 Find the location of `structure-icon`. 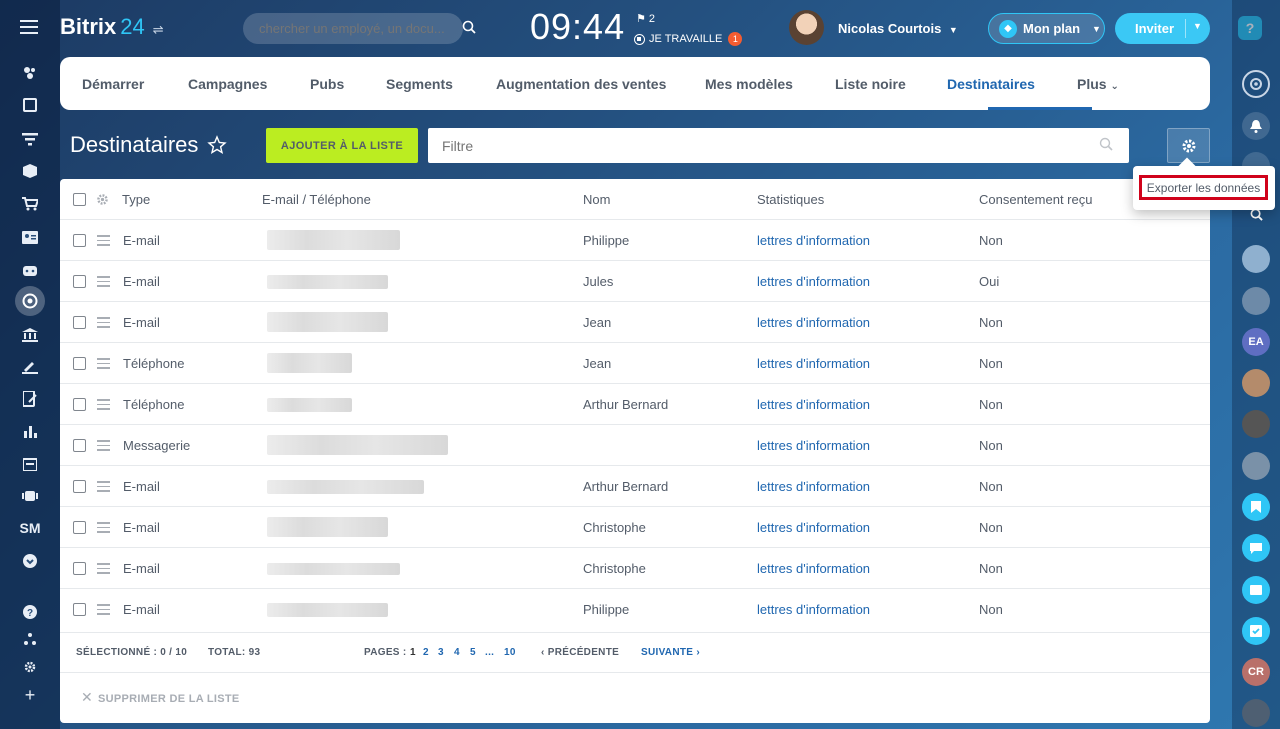

structure-icon is located at coordinates (30, 639).